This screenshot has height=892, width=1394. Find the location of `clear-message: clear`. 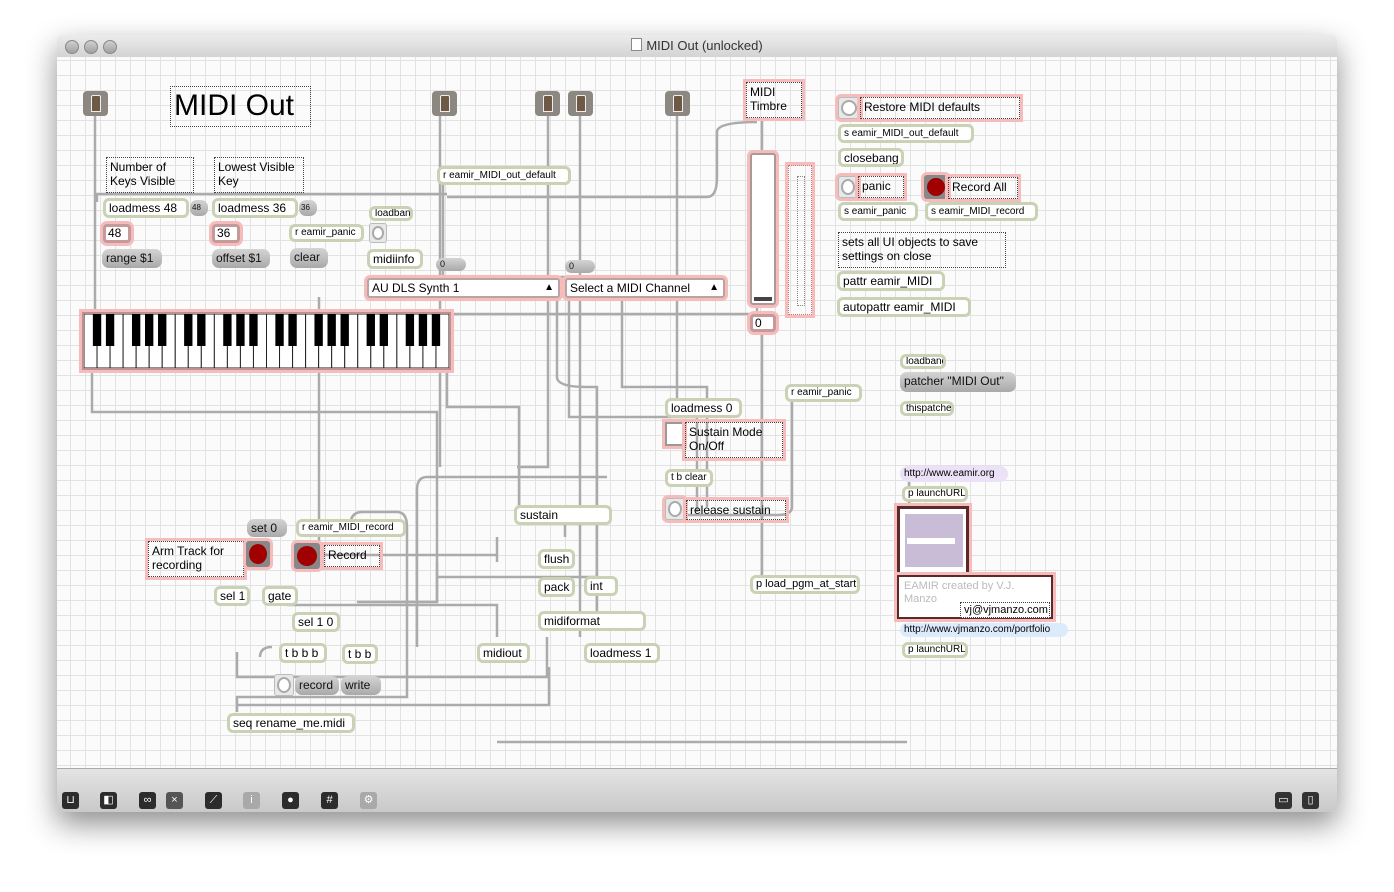

clear-message: clear is located at coordinates (309, 258).